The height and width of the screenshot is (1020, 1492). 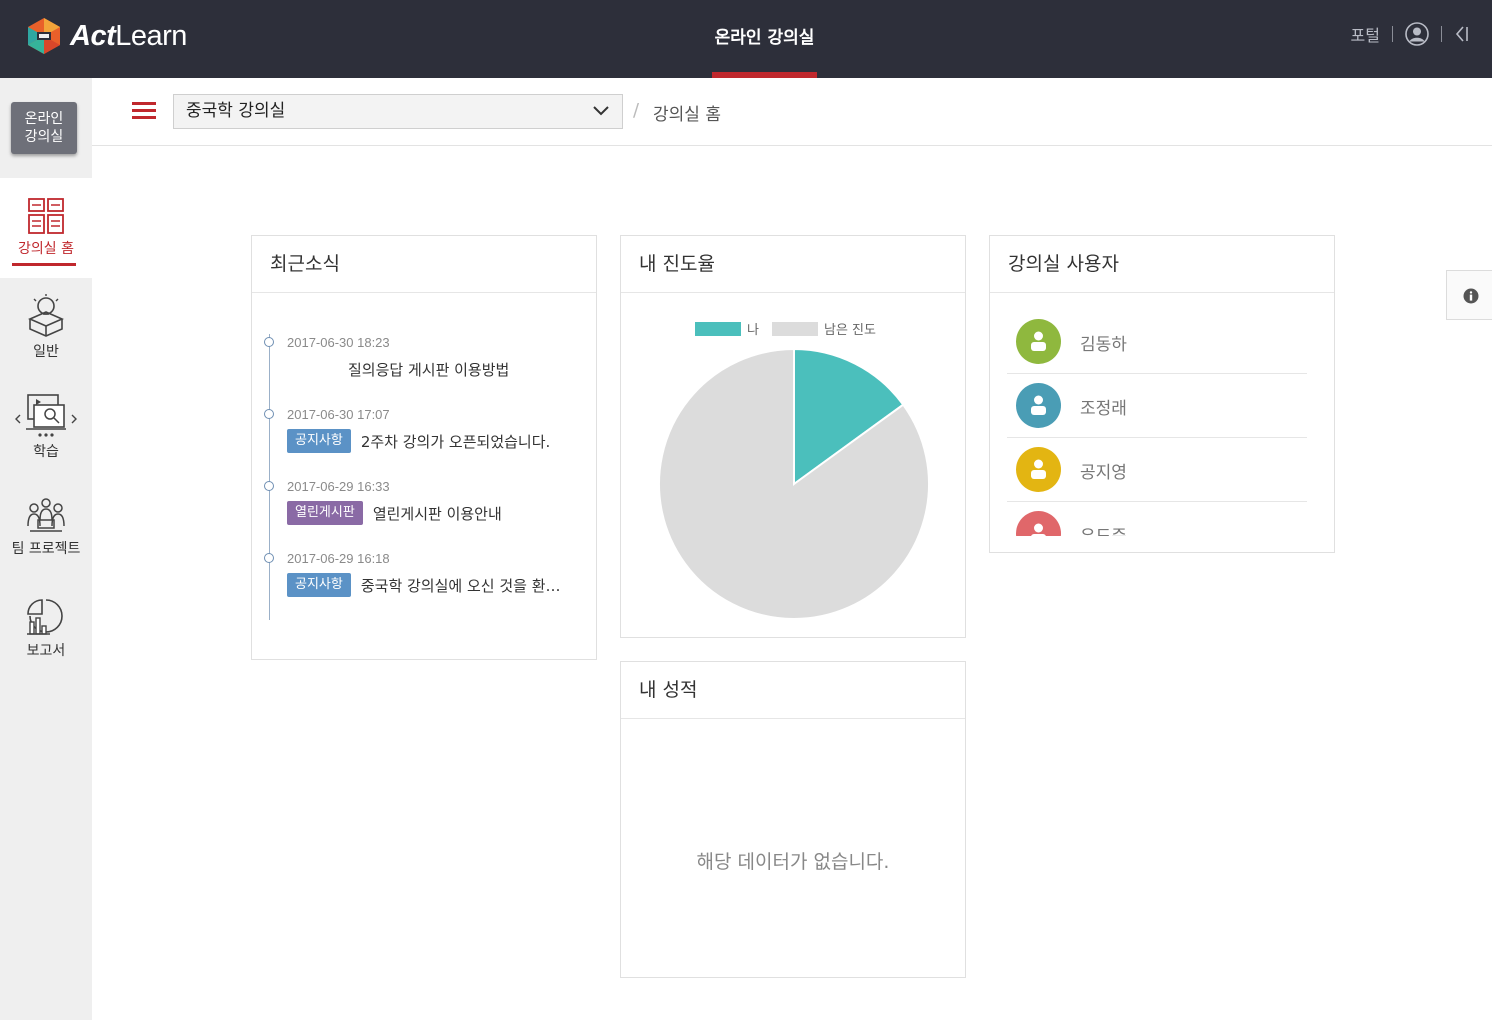 I want to click on logo-act-text: Act, so click(x=93, y=35).